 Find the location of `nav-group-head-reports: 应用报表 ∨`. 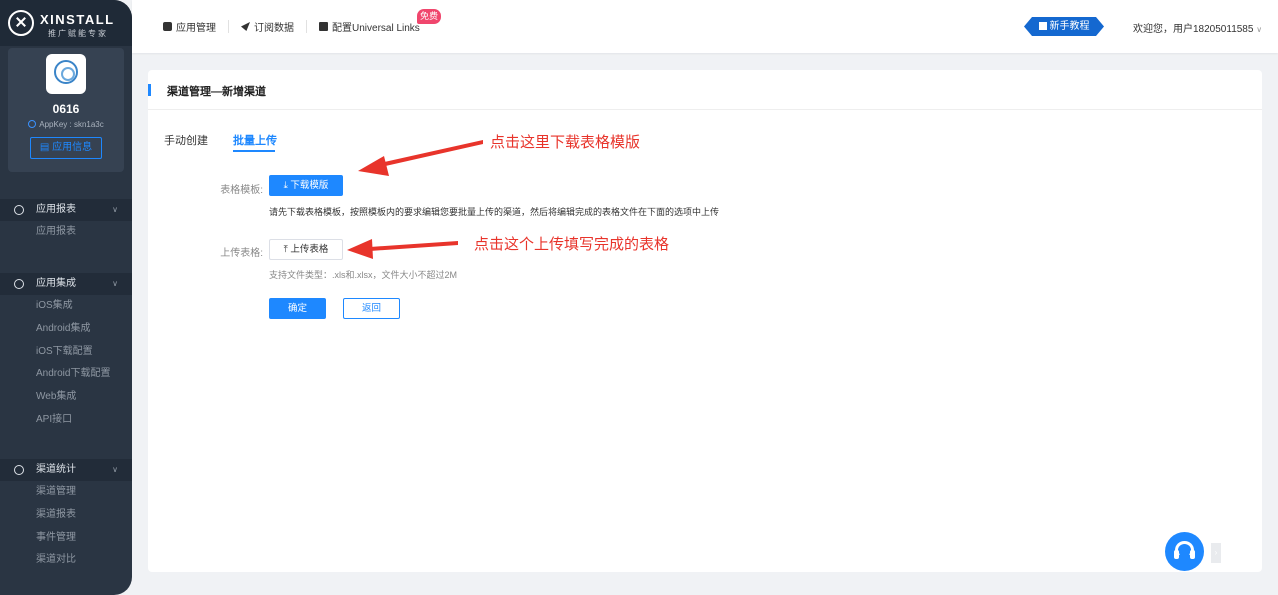

nav-group-head-reports: 应用报表 ∨ is located at coordinates (66, 210).